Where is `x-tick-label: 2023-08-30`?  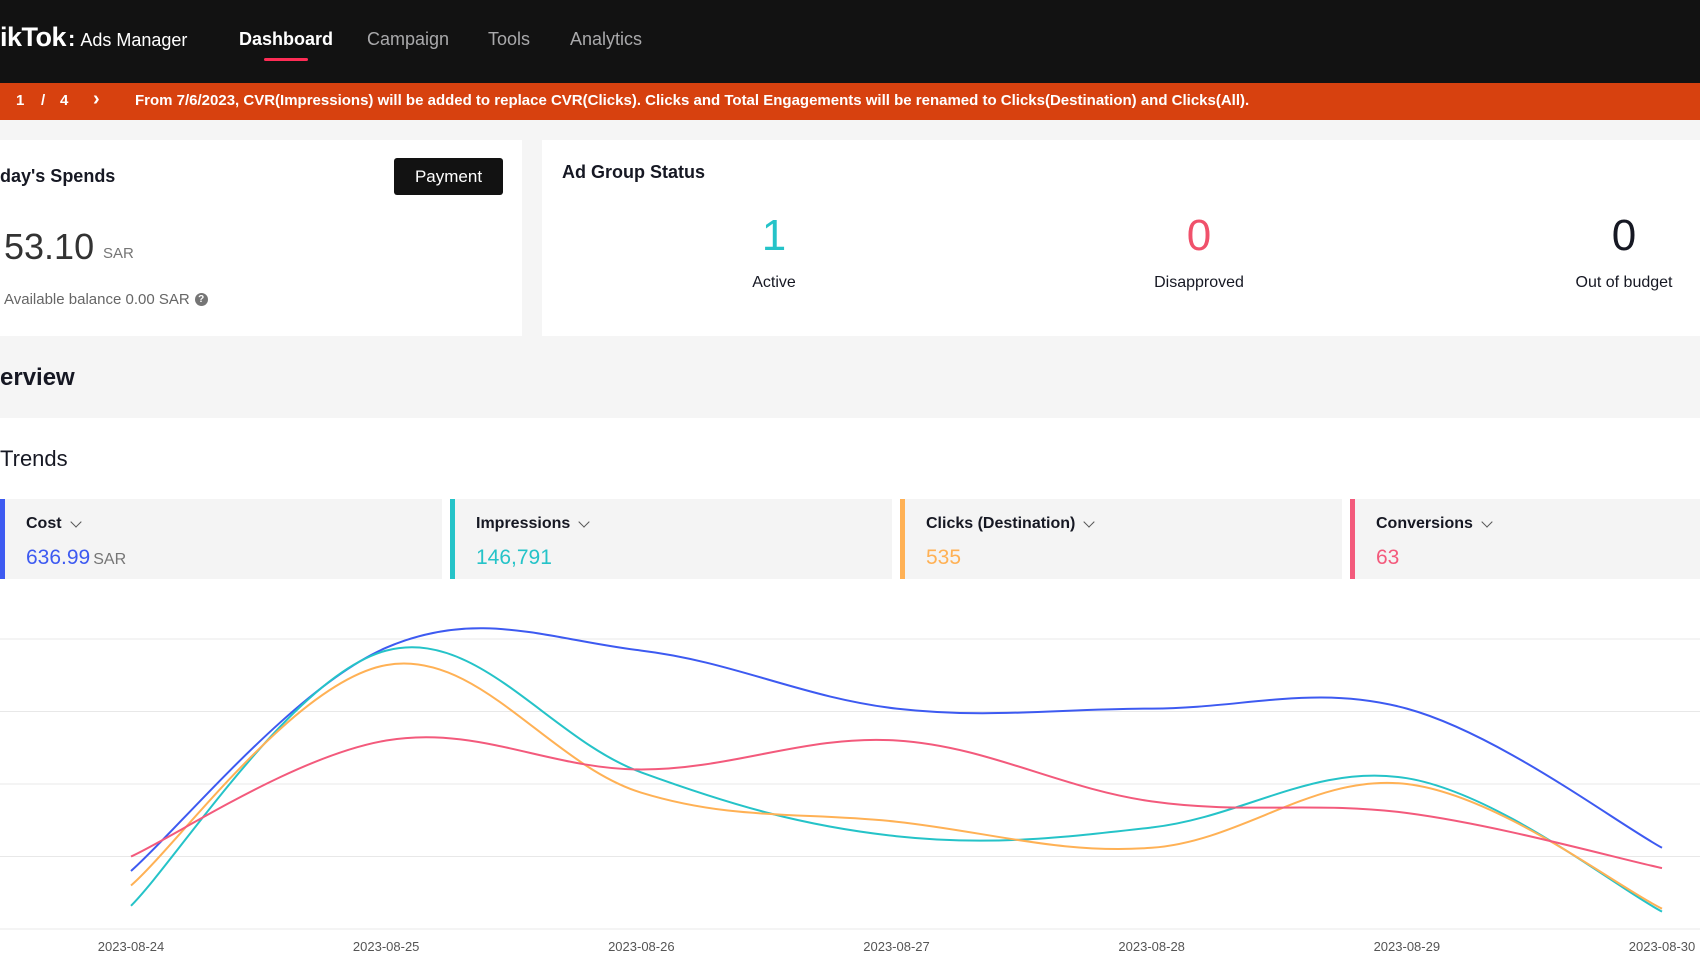 x-tick-label: 2023-08-30 is located at coordinates (1662, 946).